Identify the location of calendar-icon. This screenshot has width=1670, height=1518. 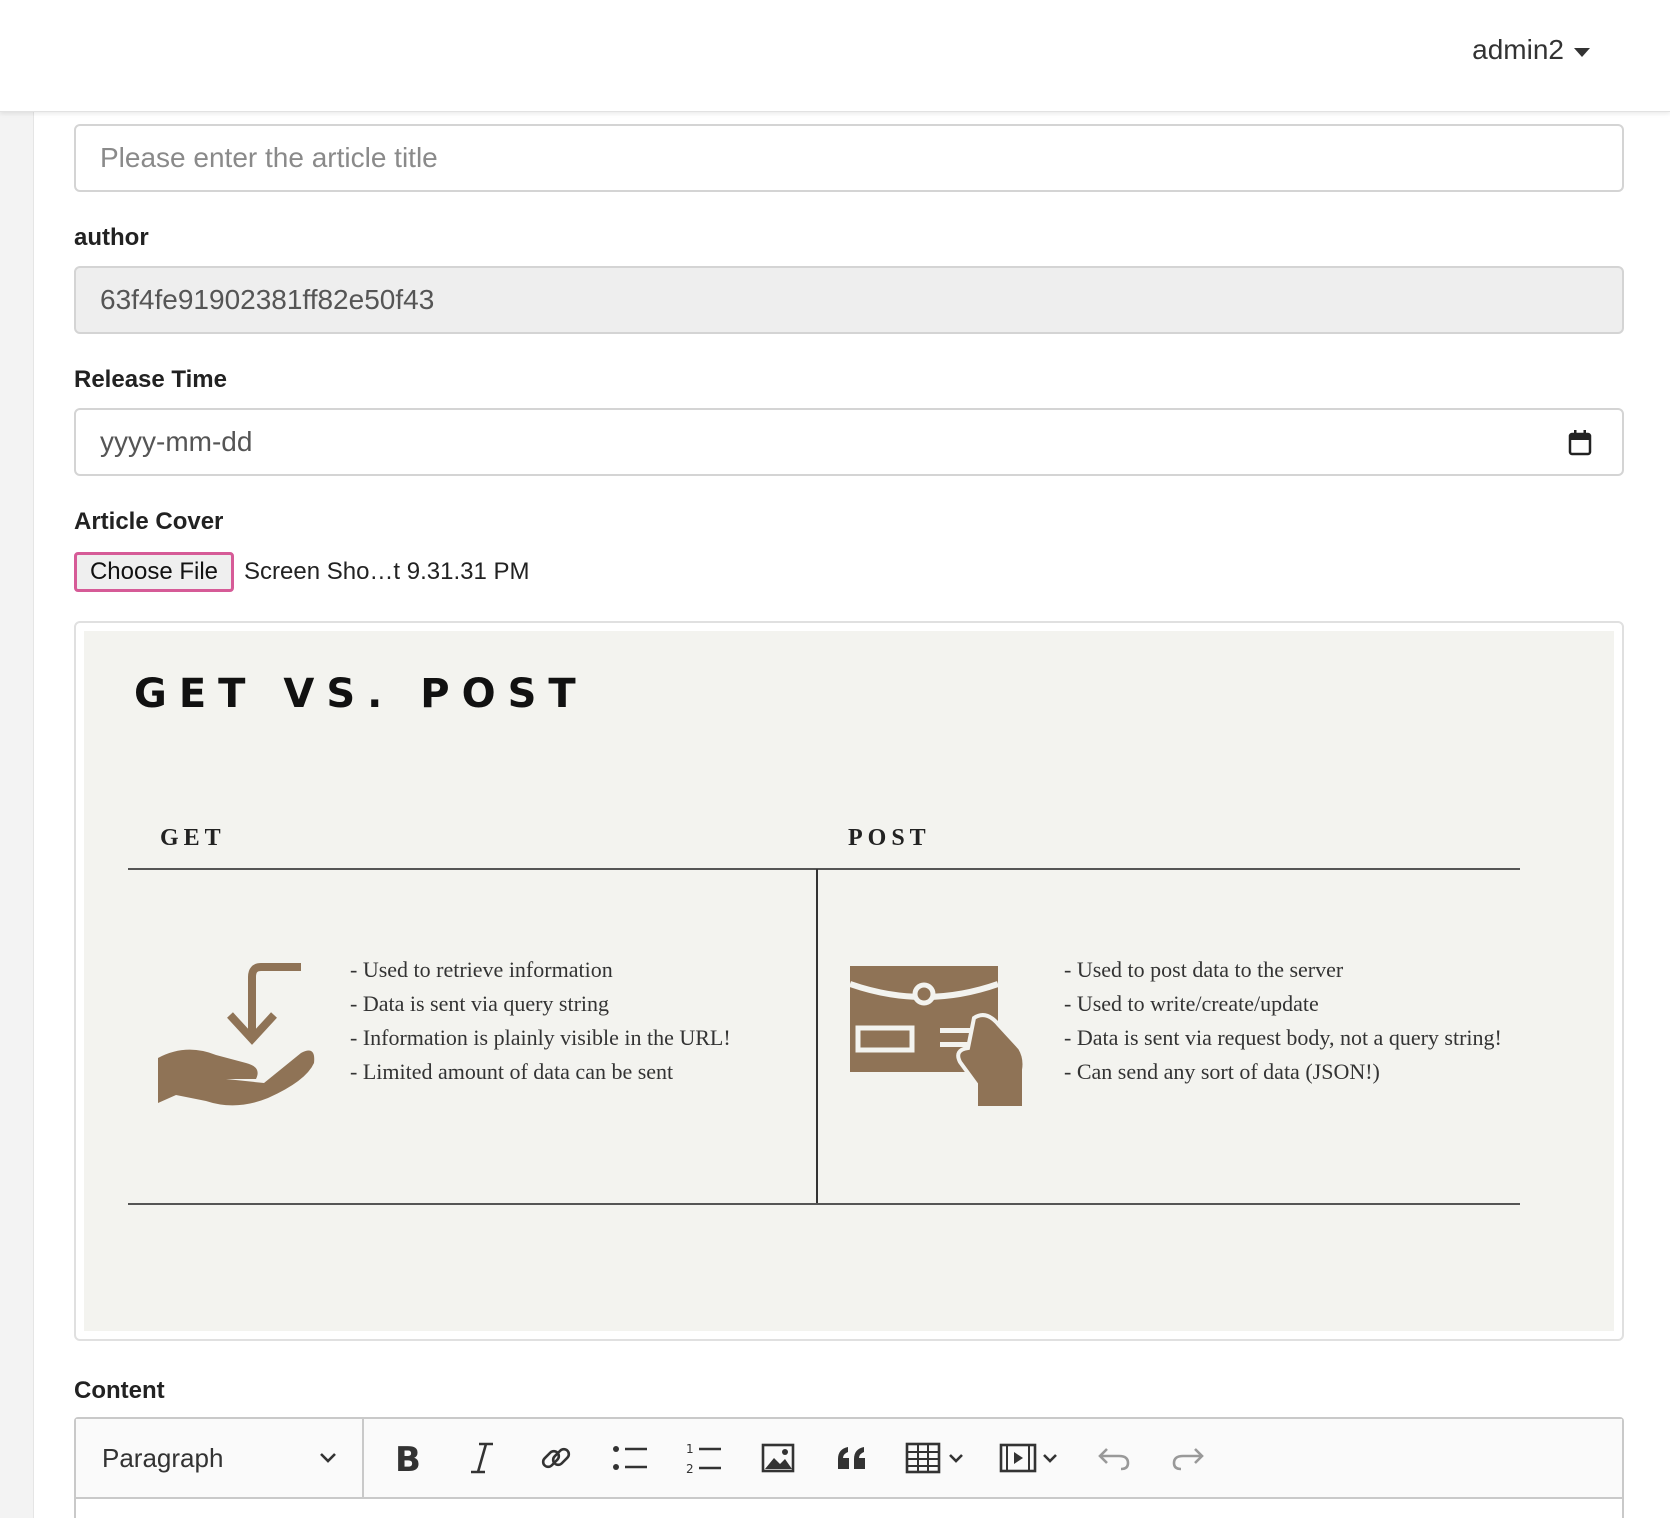
(1580, 443).